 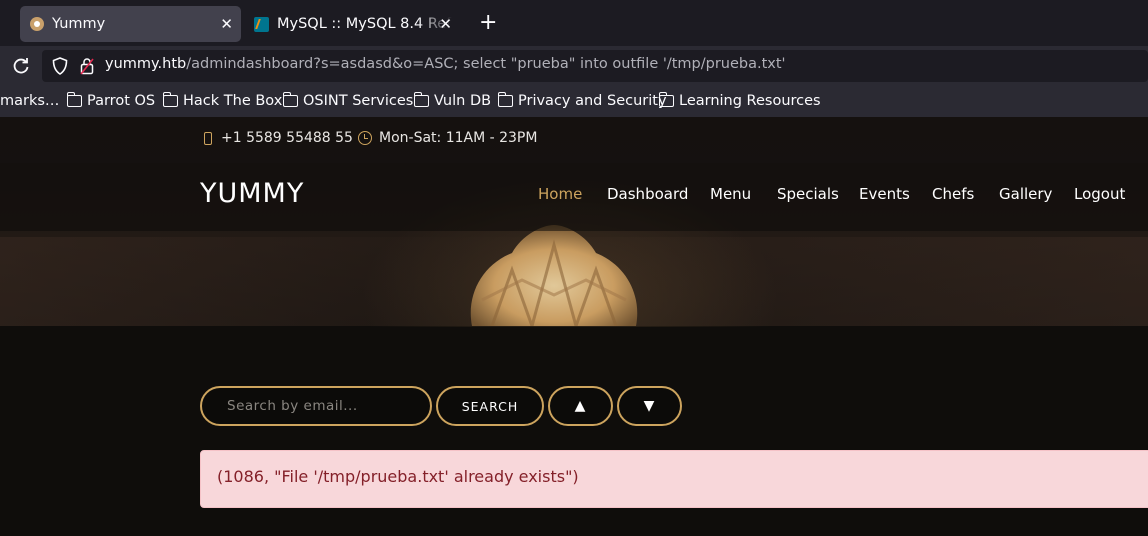 What do you see at coordinates (79, 24) in the screenshot?
I see `tab-title: Yummy` at bounding box center [79, 24].